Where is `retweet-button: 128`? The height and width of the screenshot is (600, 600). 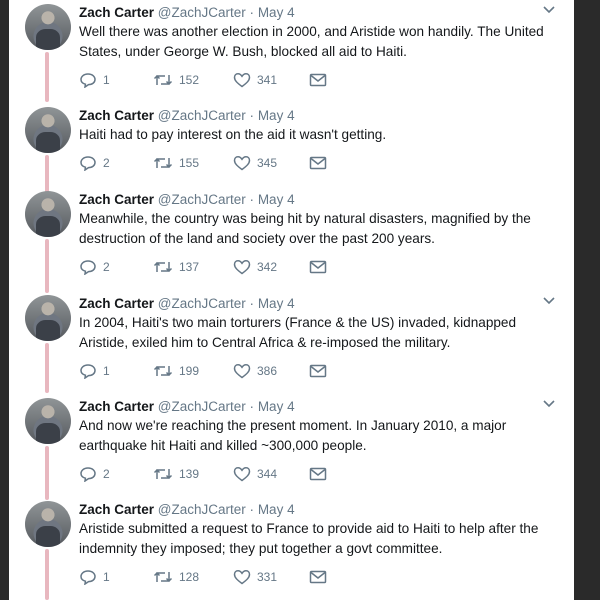
retweet-button: 128 is located at coordinates (176, 577).